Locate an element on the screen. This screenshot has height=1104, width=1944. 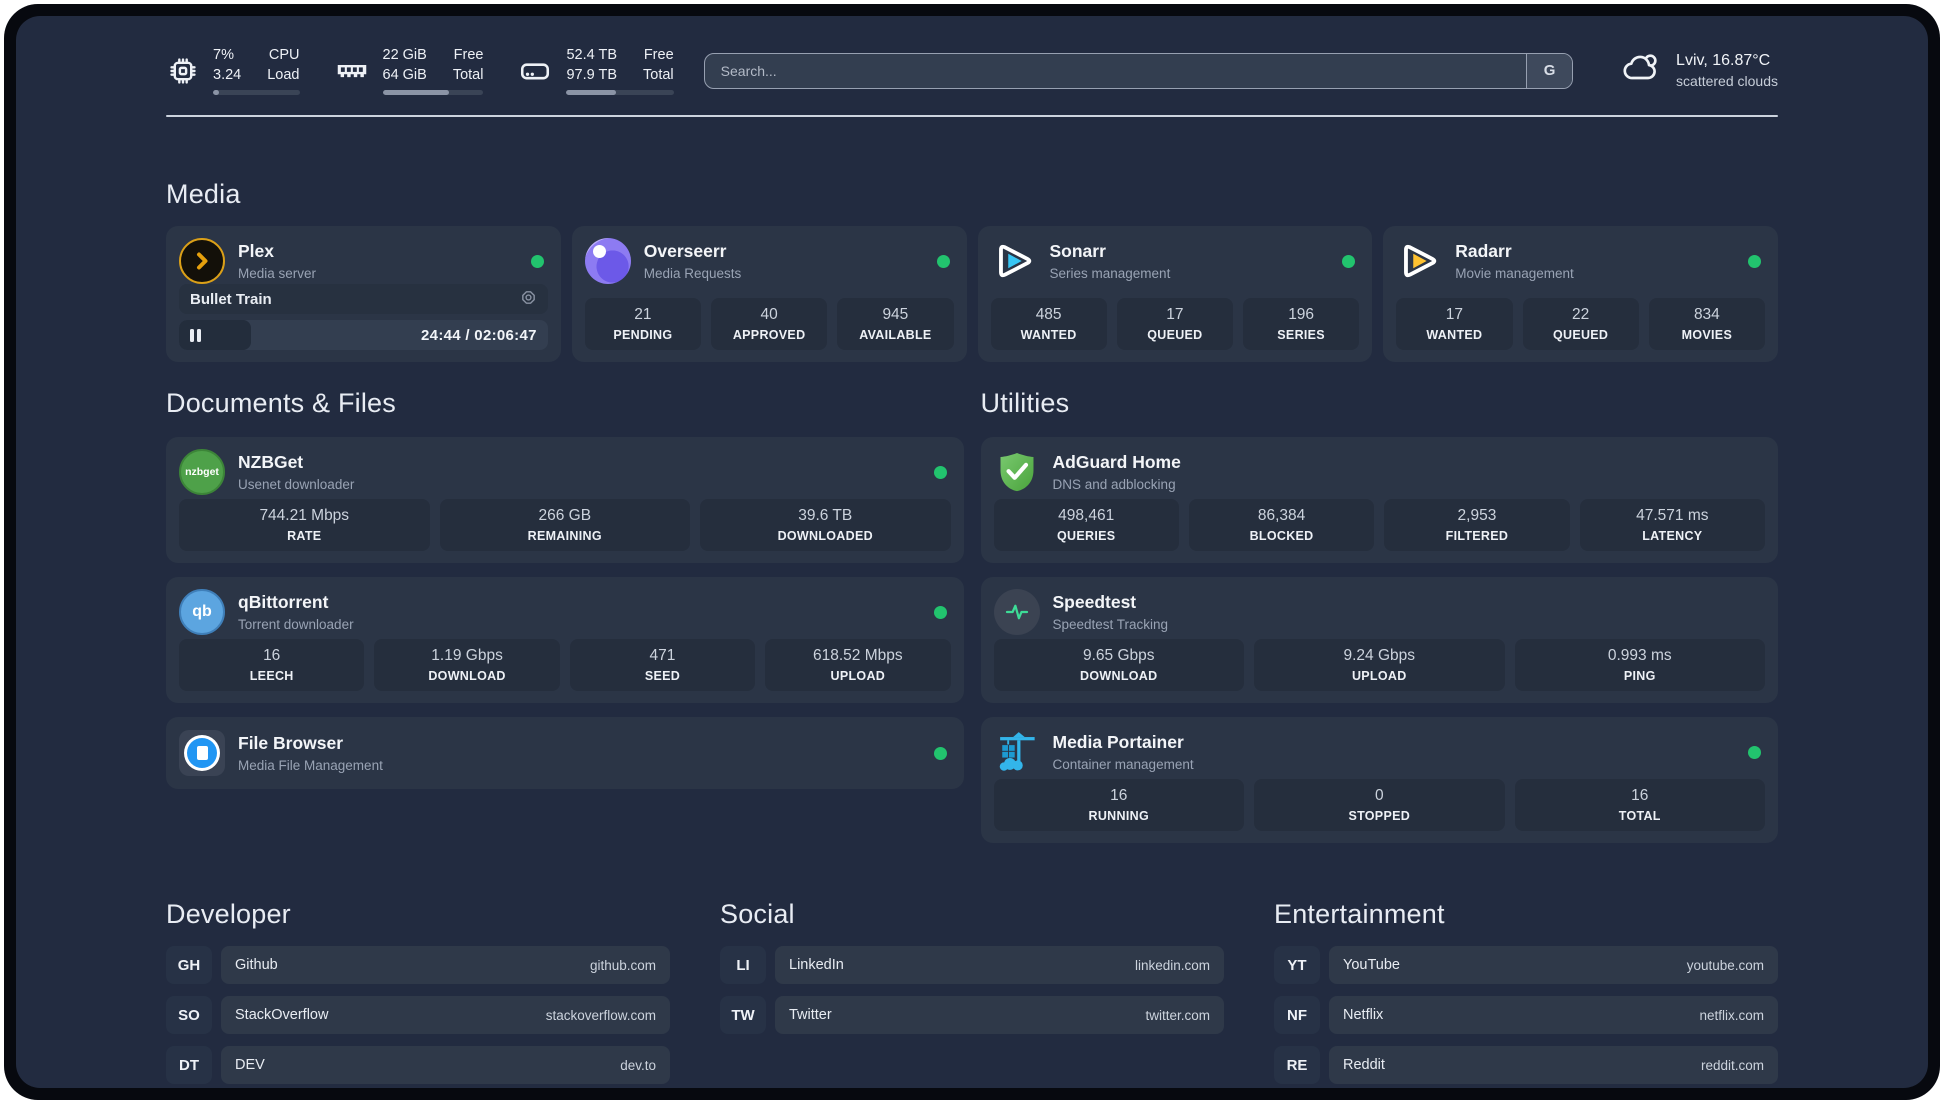
stat-tile: 834 MOVIES is located at coordinates (1706, 324).